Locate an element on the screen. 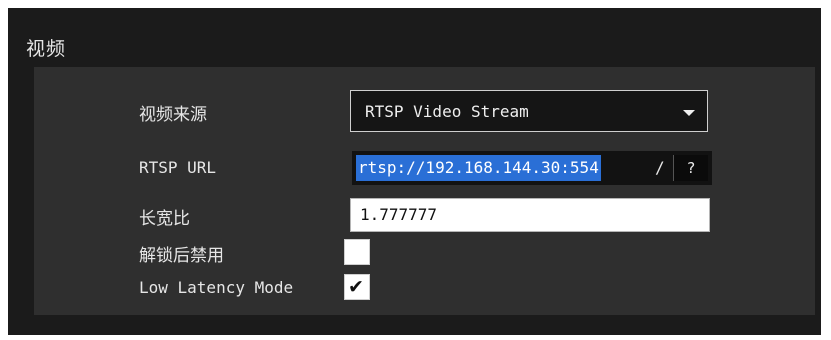 The image size is (831, 340). disable-on-unlock-label: 解锁后禁用 is located at coordinates (181, 256).